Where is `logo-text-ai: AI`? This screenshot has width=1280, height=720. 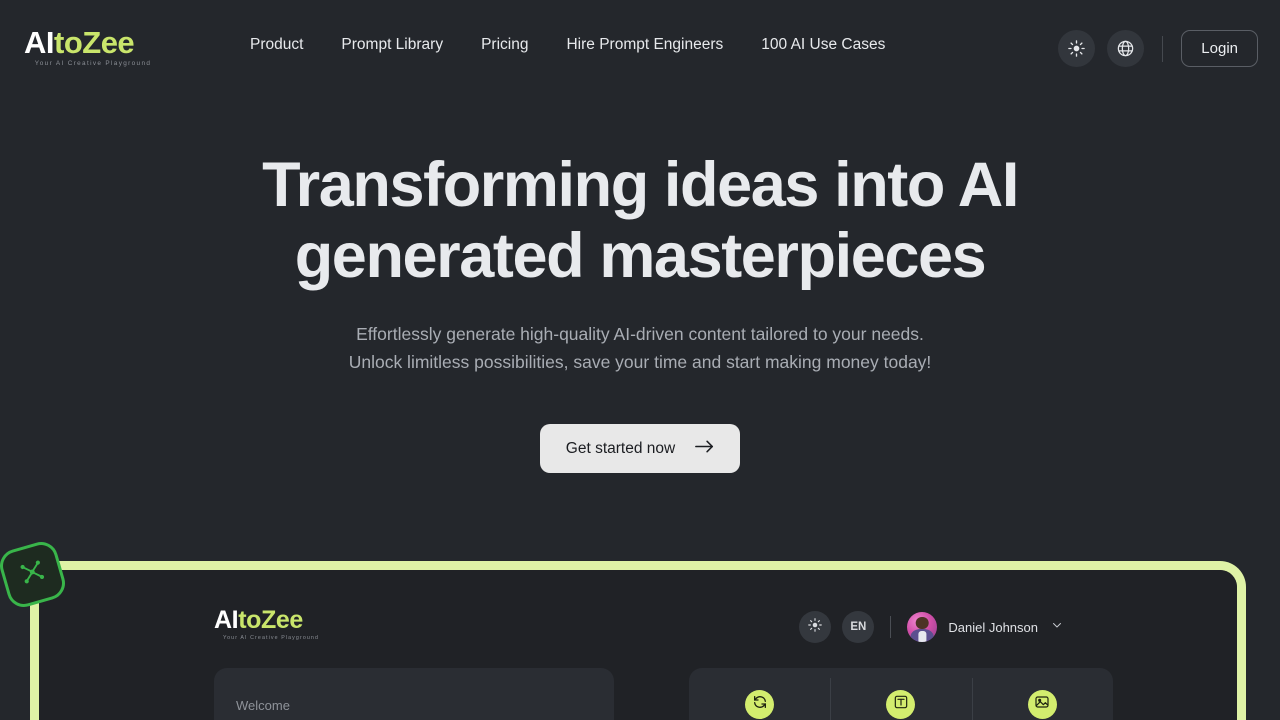
logo-text-ai: AI is located at coordinates (39, 42).